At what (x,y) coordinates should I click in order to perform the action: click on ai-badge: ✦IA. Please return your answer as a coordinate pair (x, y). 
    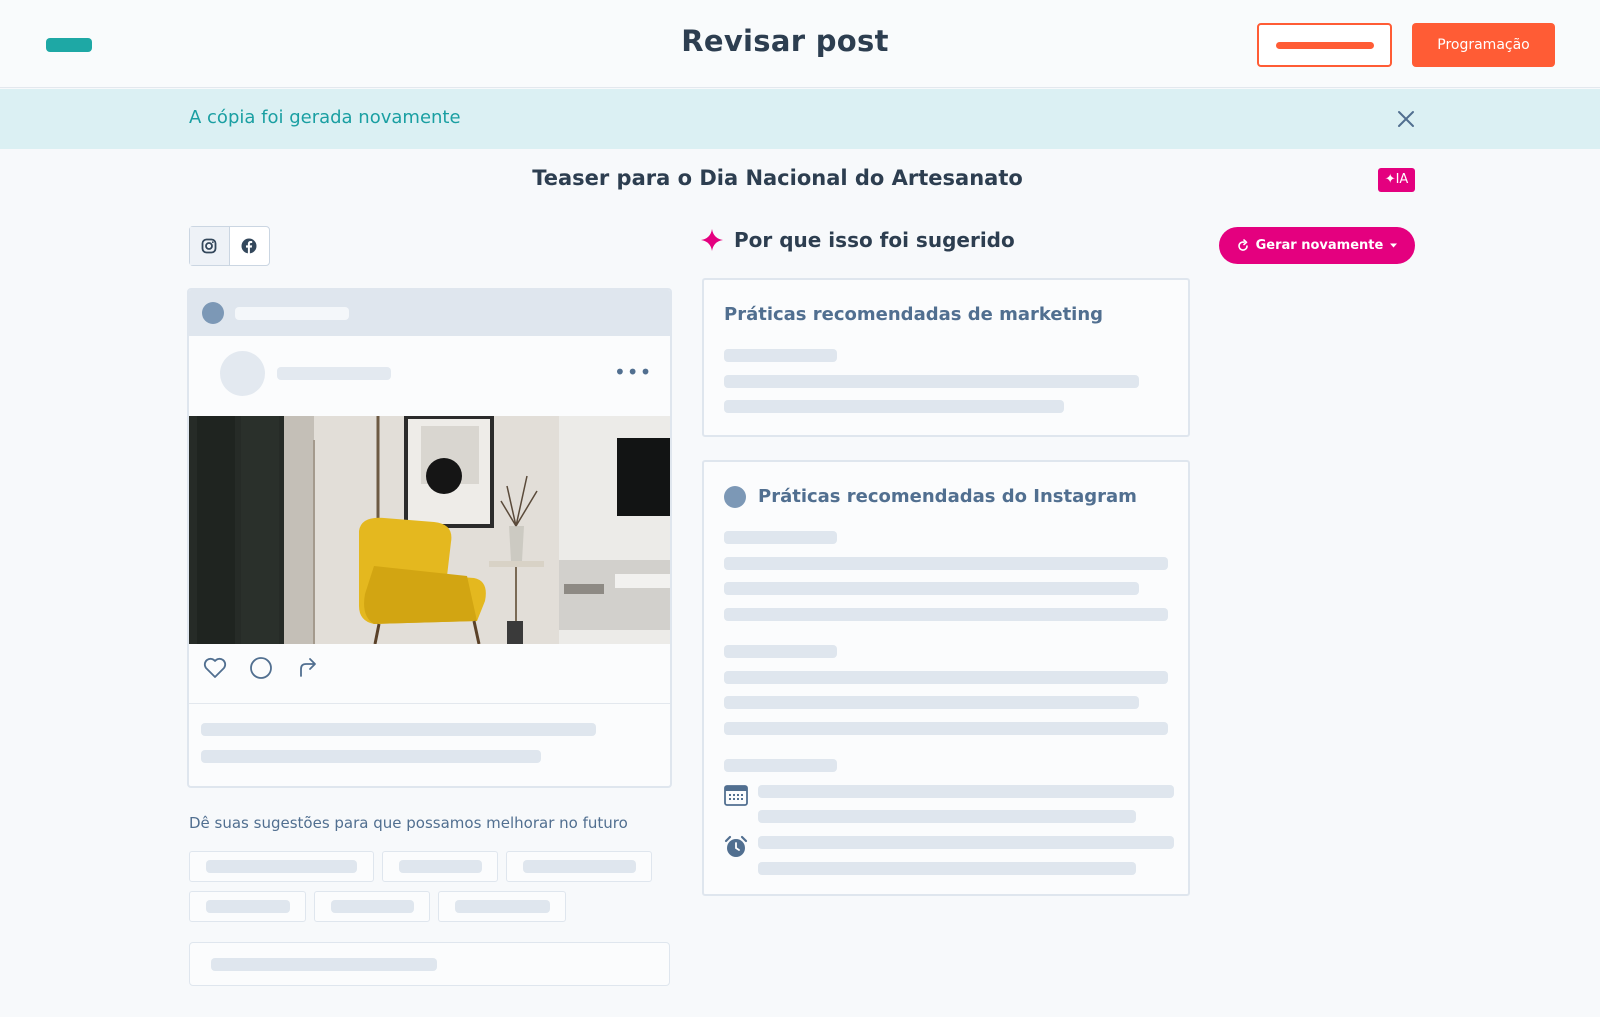
    Looking at the image, I should click on (1396, 180).